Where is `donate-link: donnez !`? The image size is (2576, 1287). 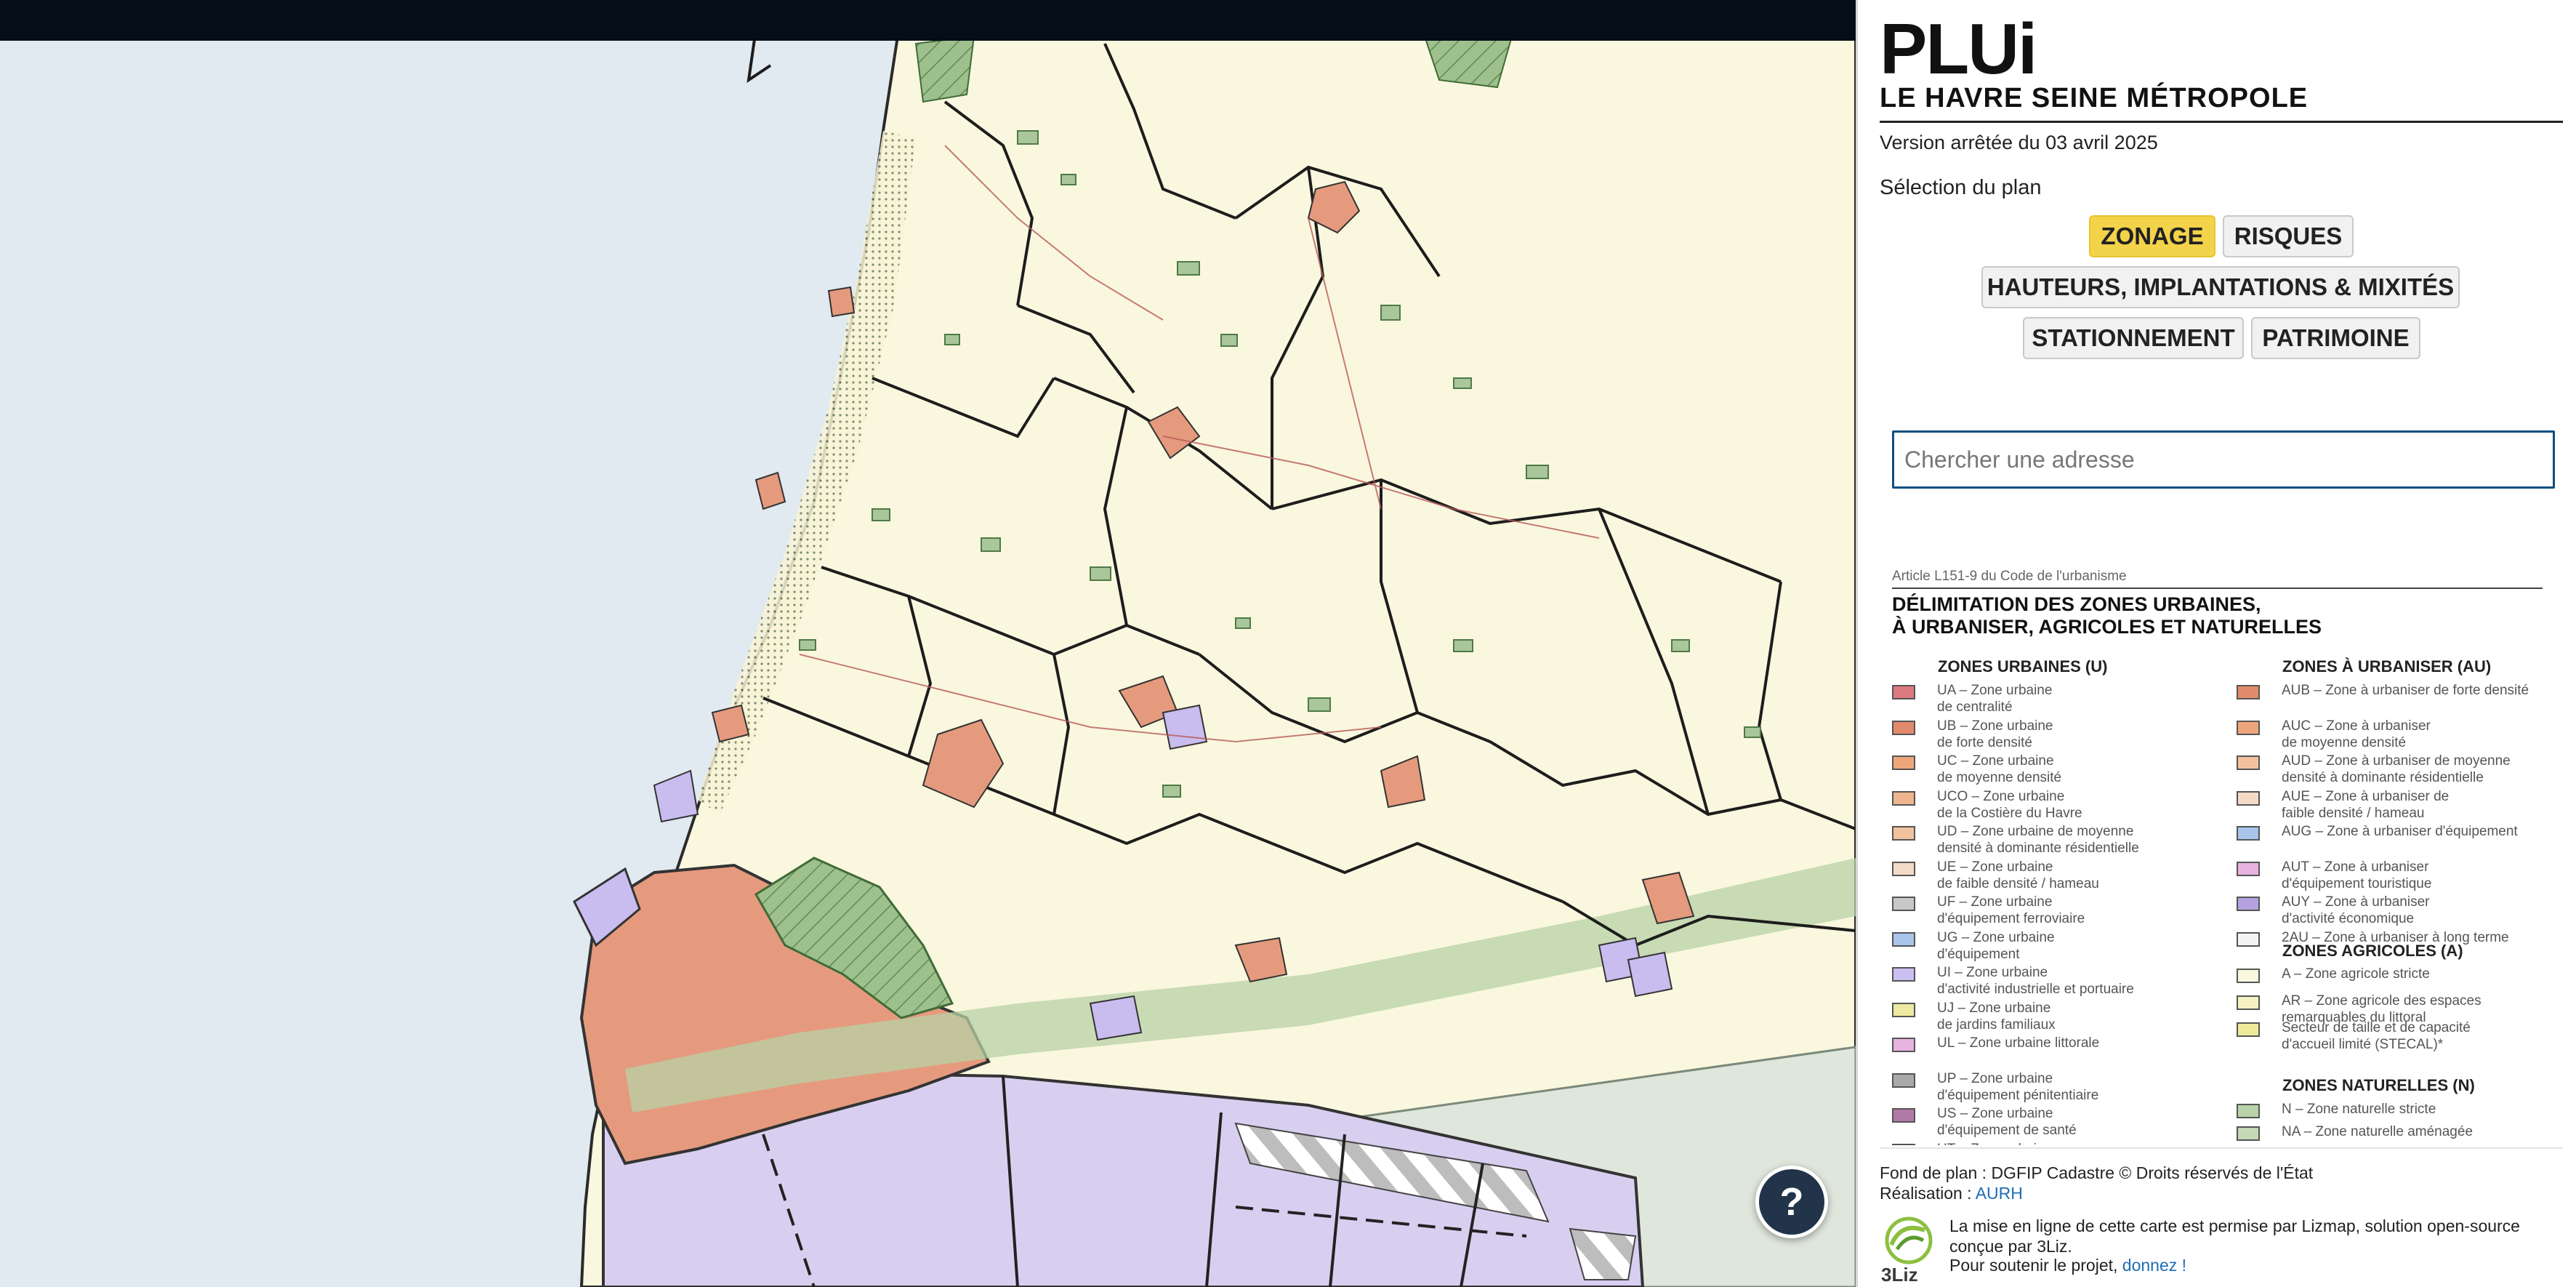
donate-link: donnez ! is located at coordinates (2154, 1265).